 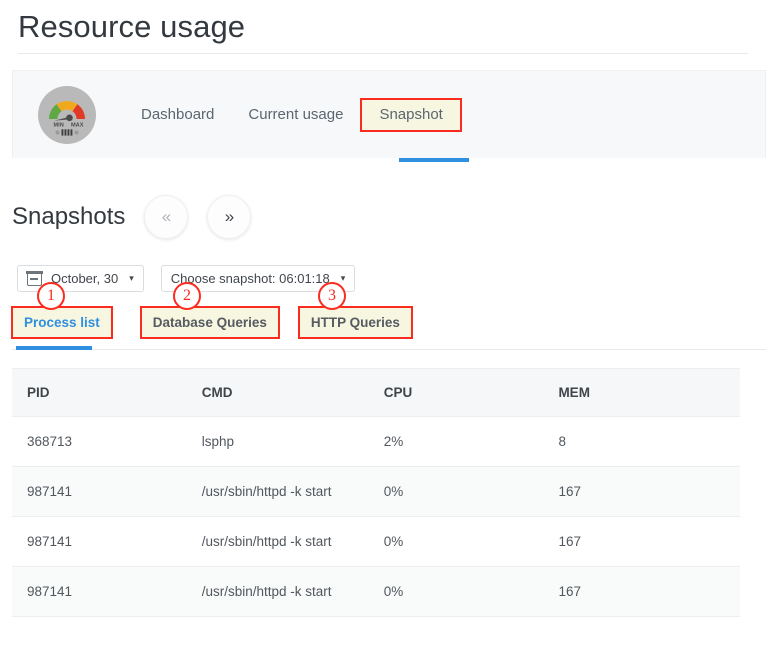 What do you see at coordinates (54, 348) in the screenshot?
I see `active-subtab-indicator` at bounding box center [54, 348].